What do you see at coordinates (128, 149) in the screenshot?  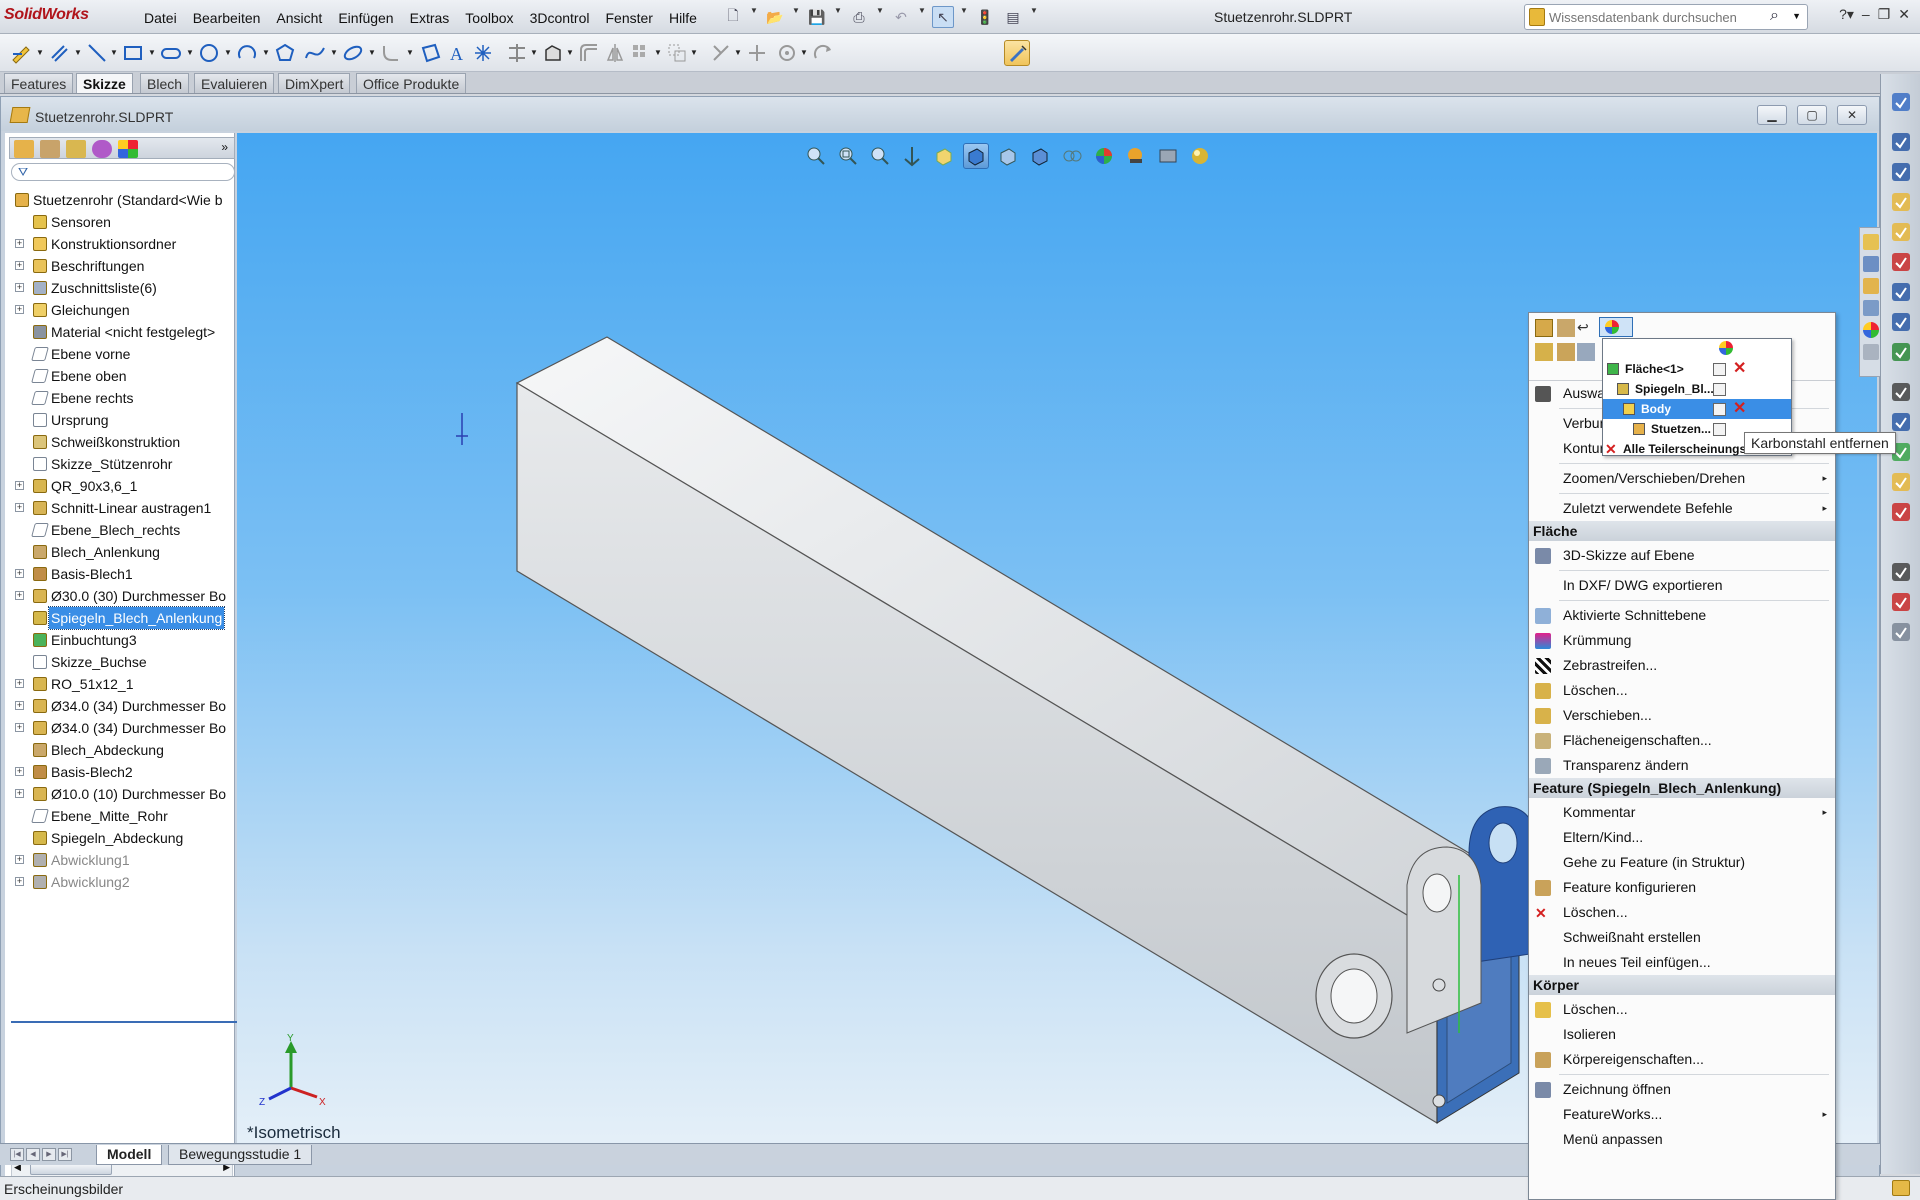 I see `display-manager-tab-icon` at bounding box center [128, 149].